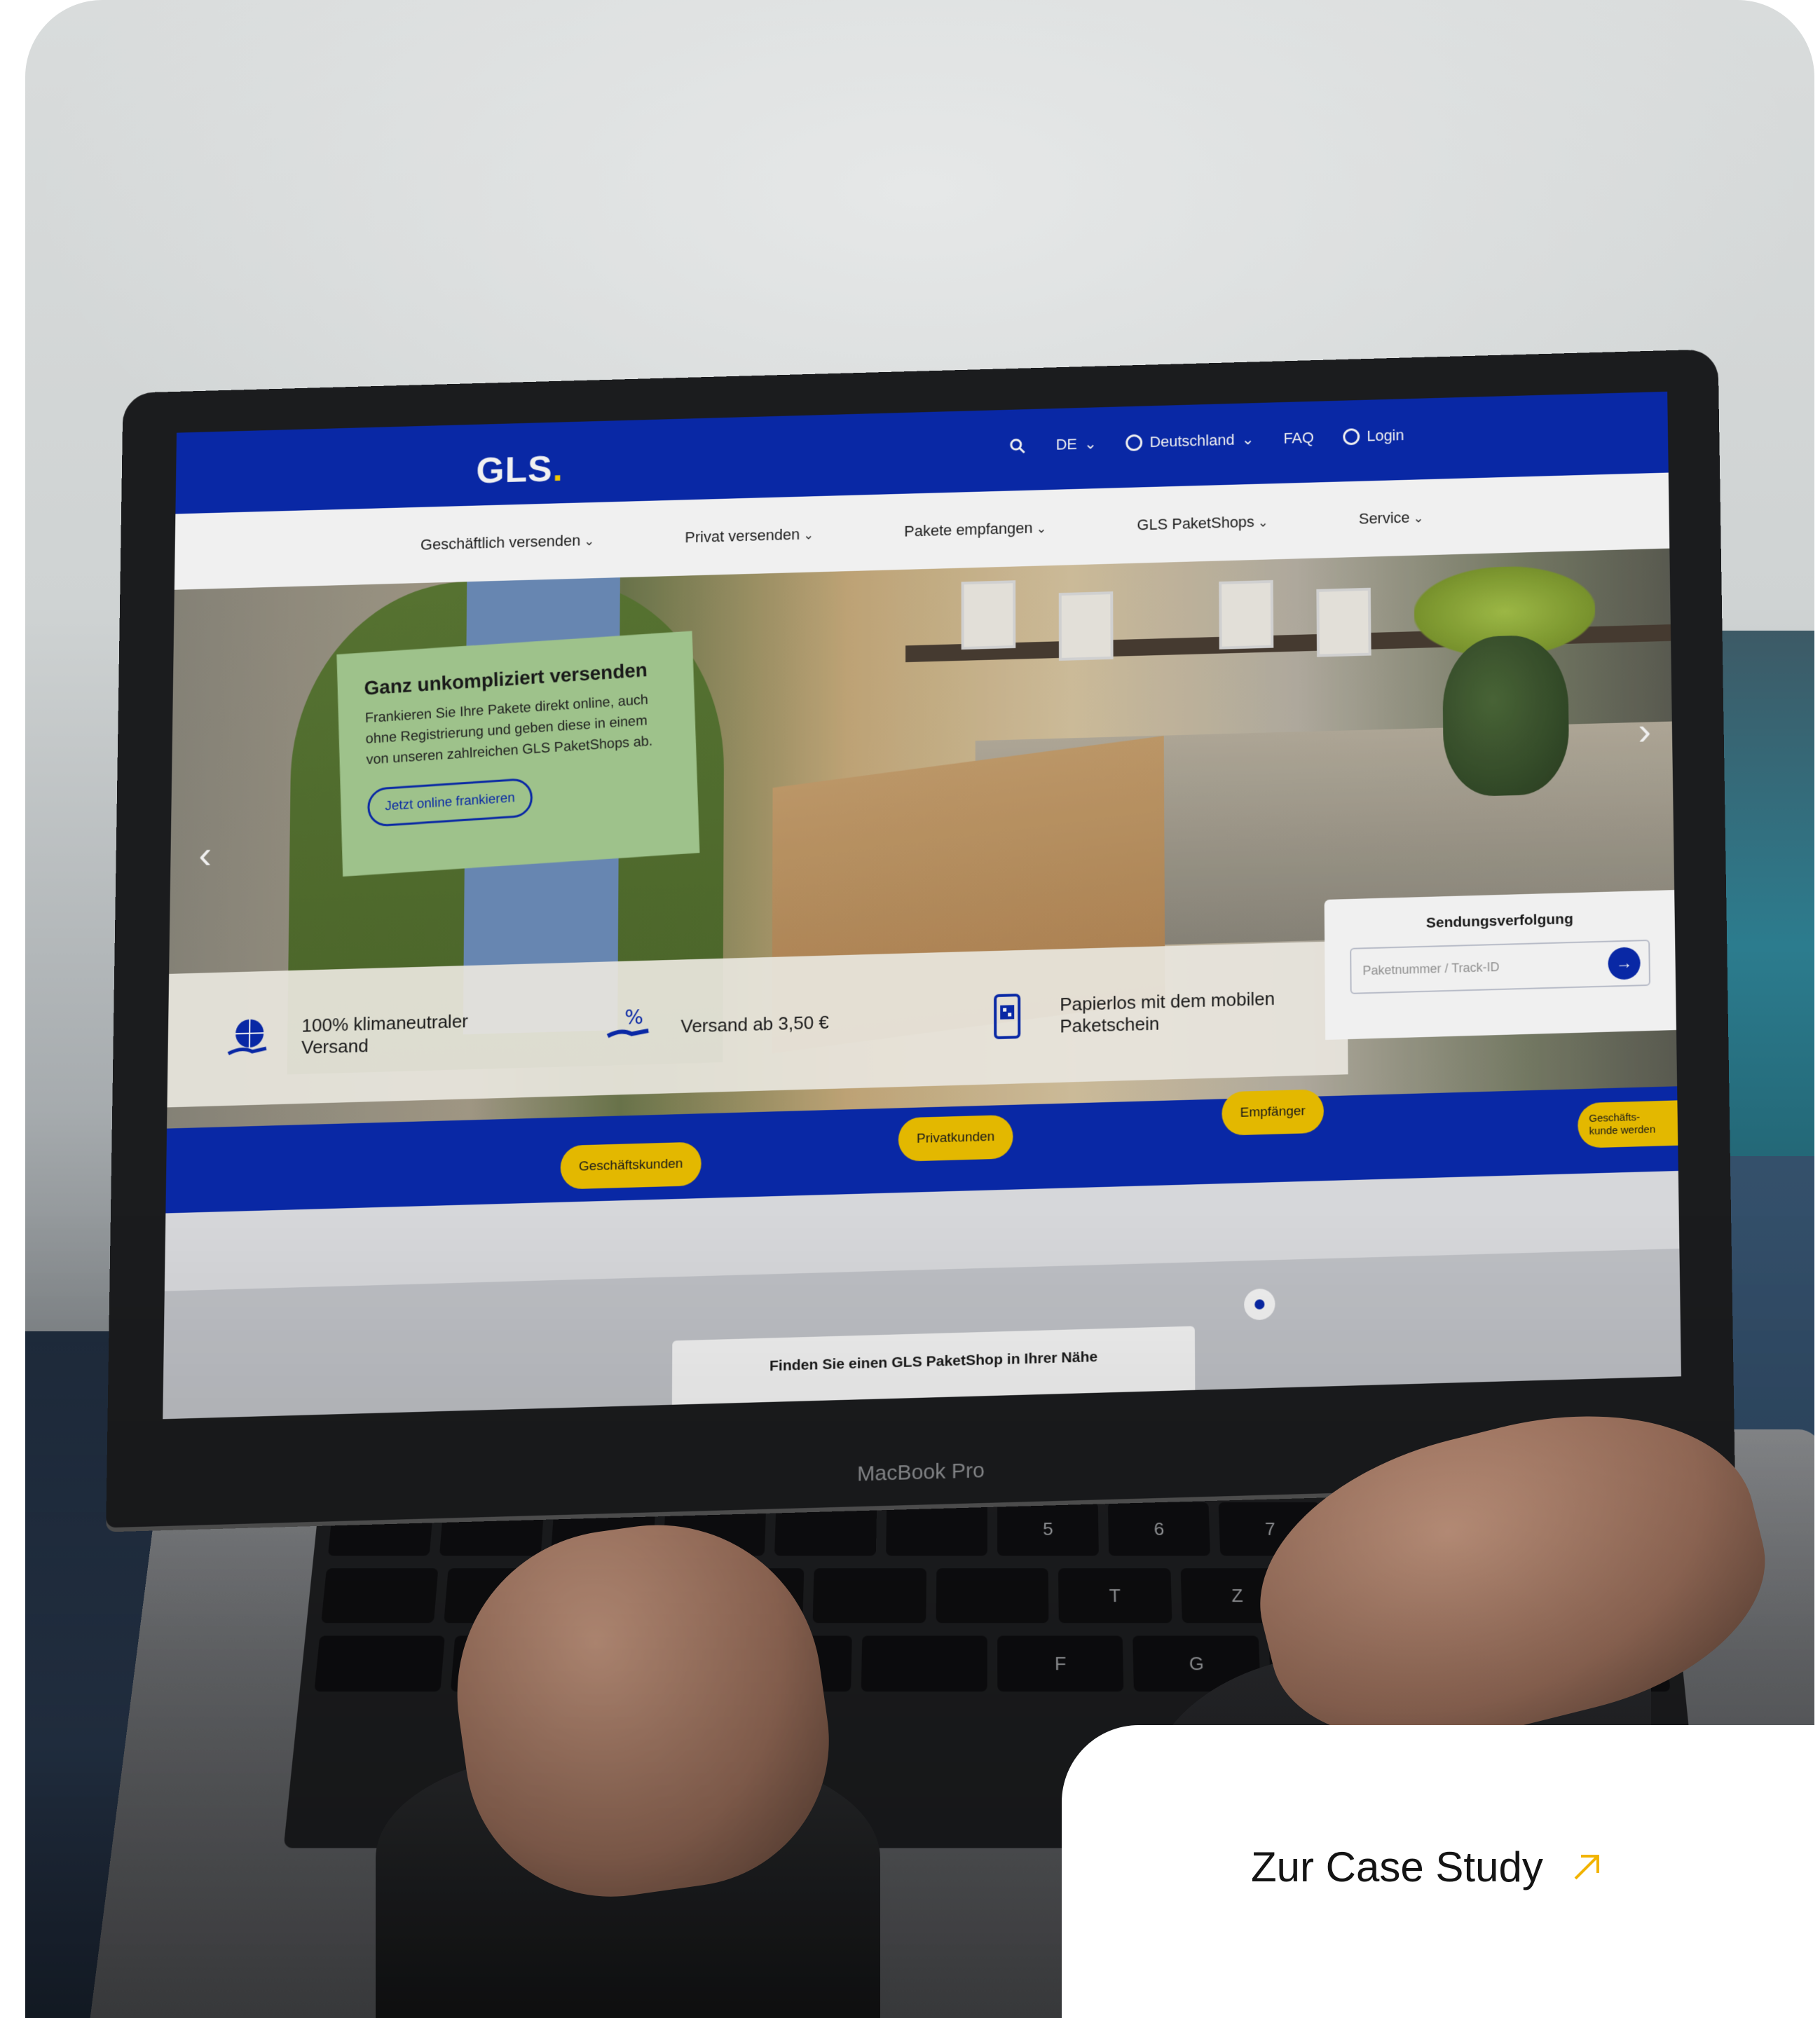  What do you see at coordinates (205, 854) in the screenshot?
I see `carousel-prev-icon: ‹` at bounding box center [205, 854].